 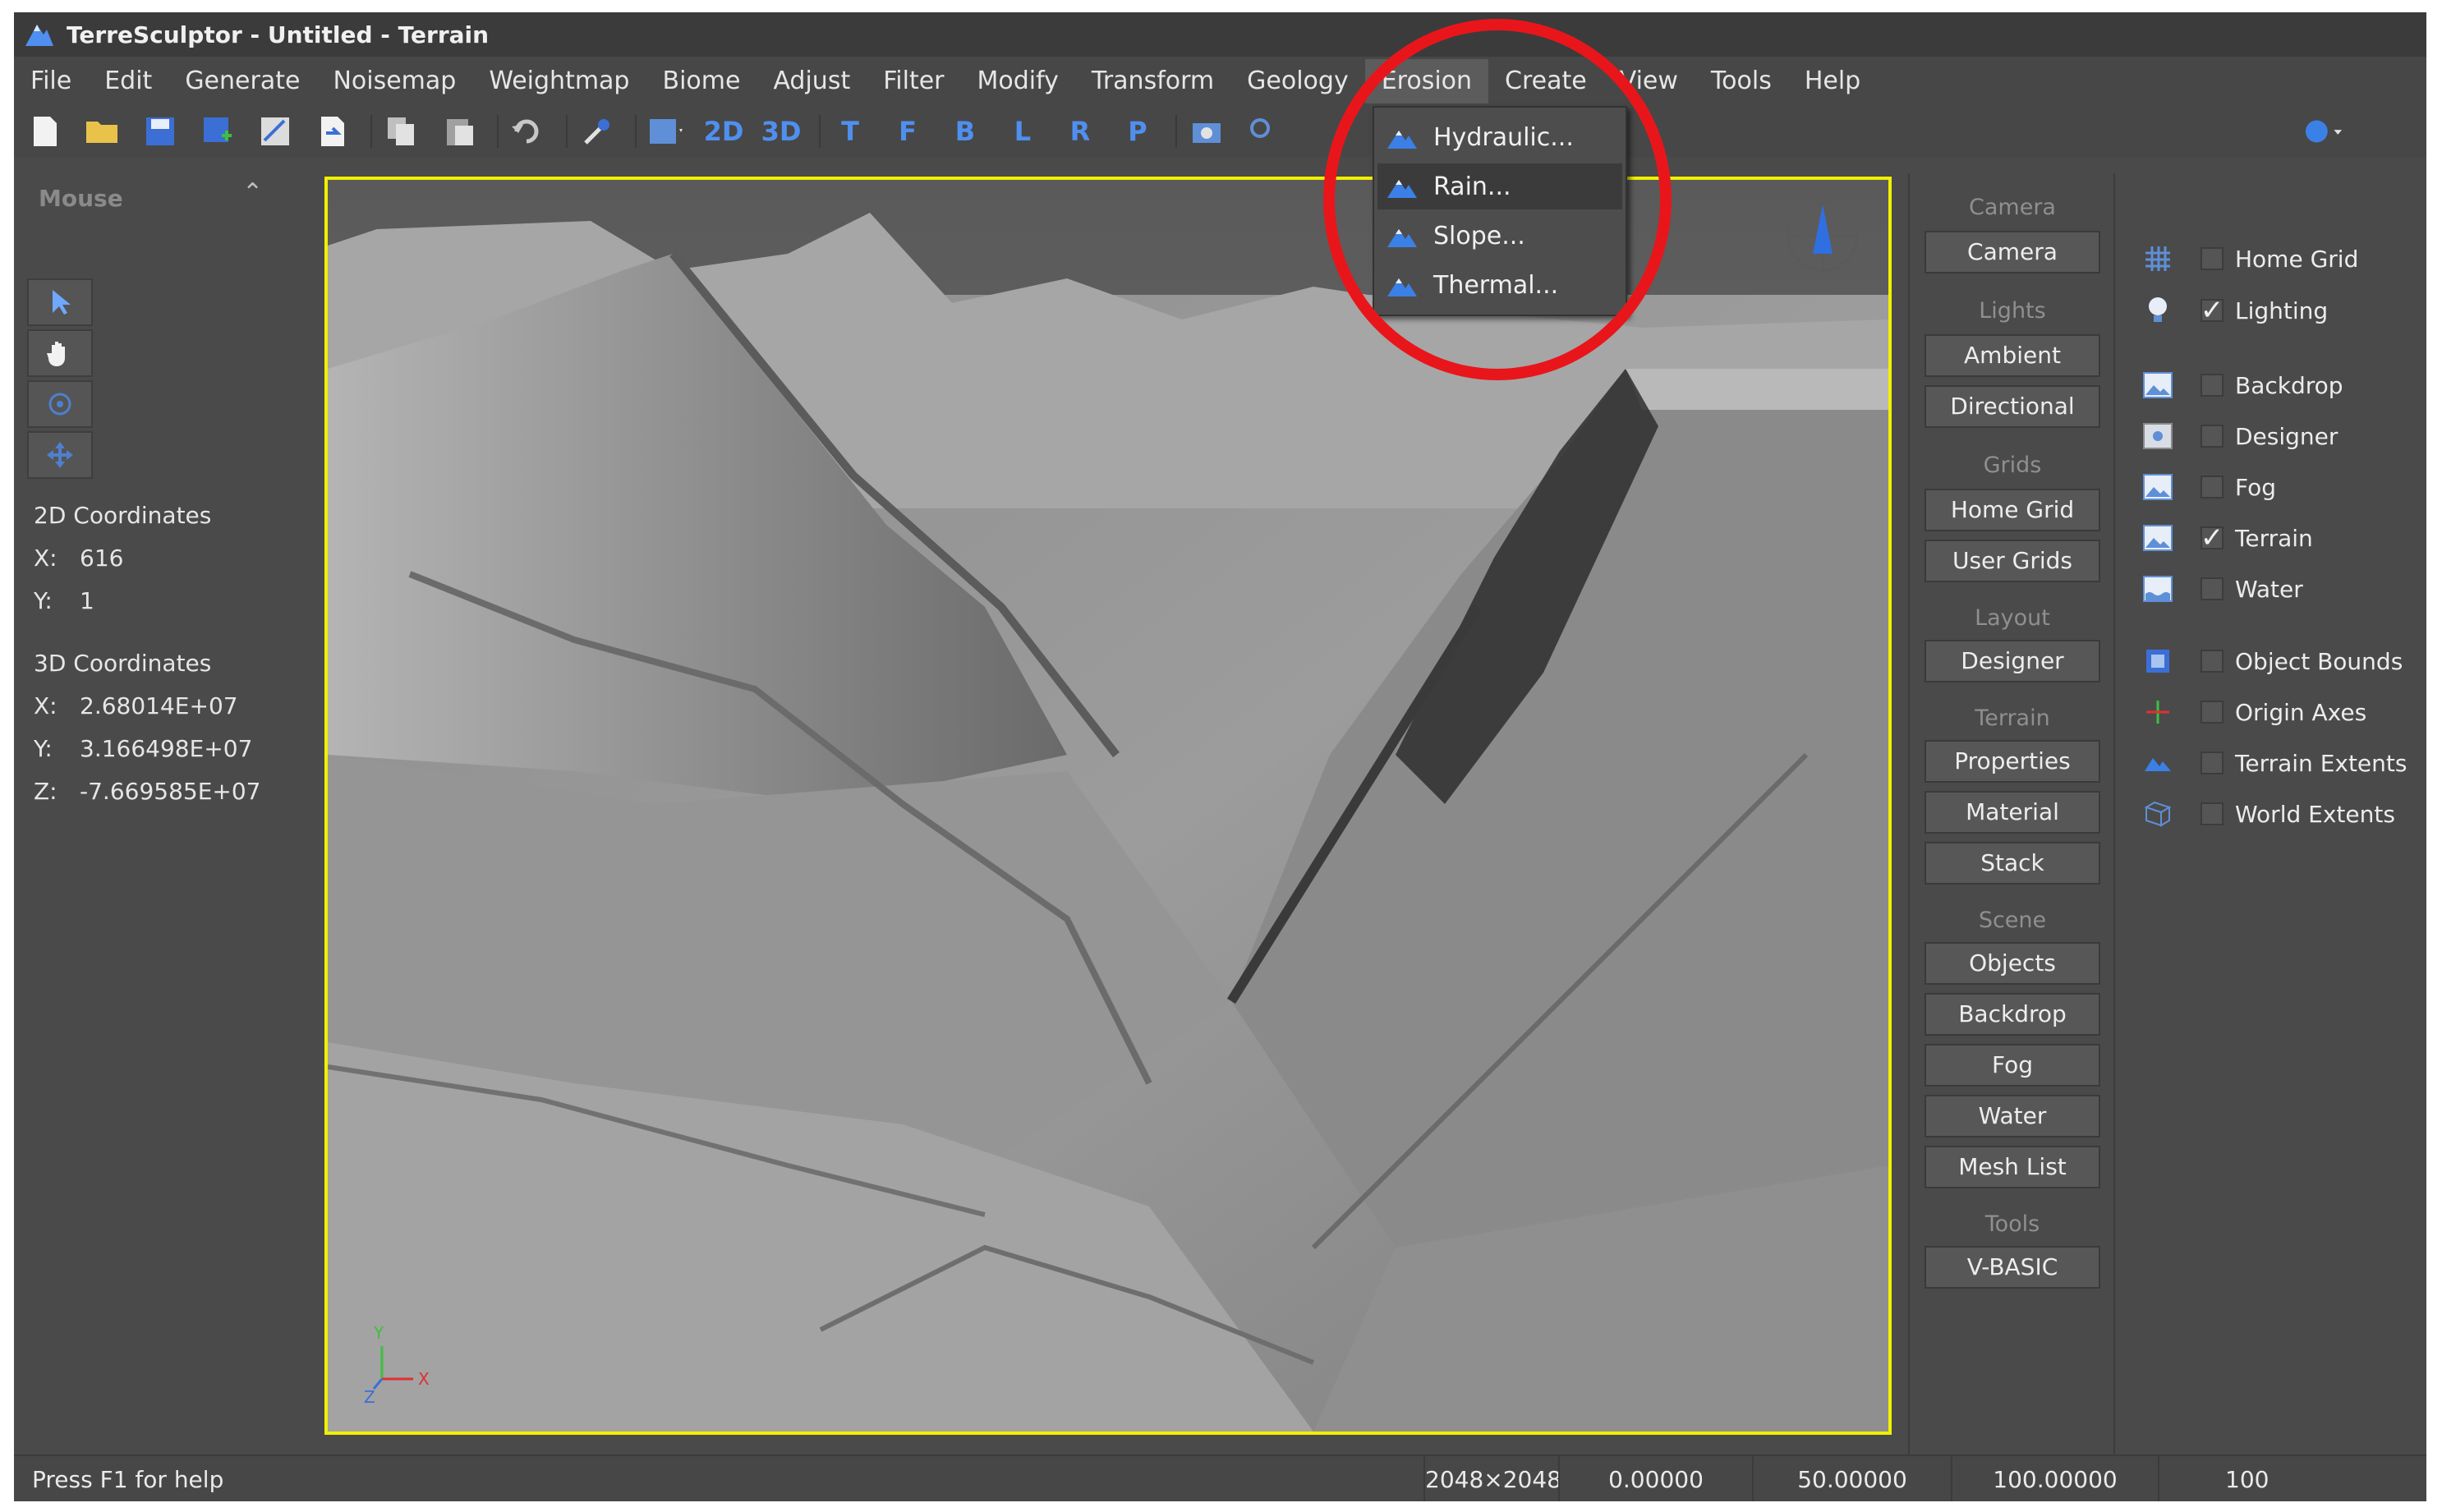 What do you see at coordinates (2012, 1065) in the screenshot?
I see `fog-button: Fog` at bounding box center [2012, 1065].